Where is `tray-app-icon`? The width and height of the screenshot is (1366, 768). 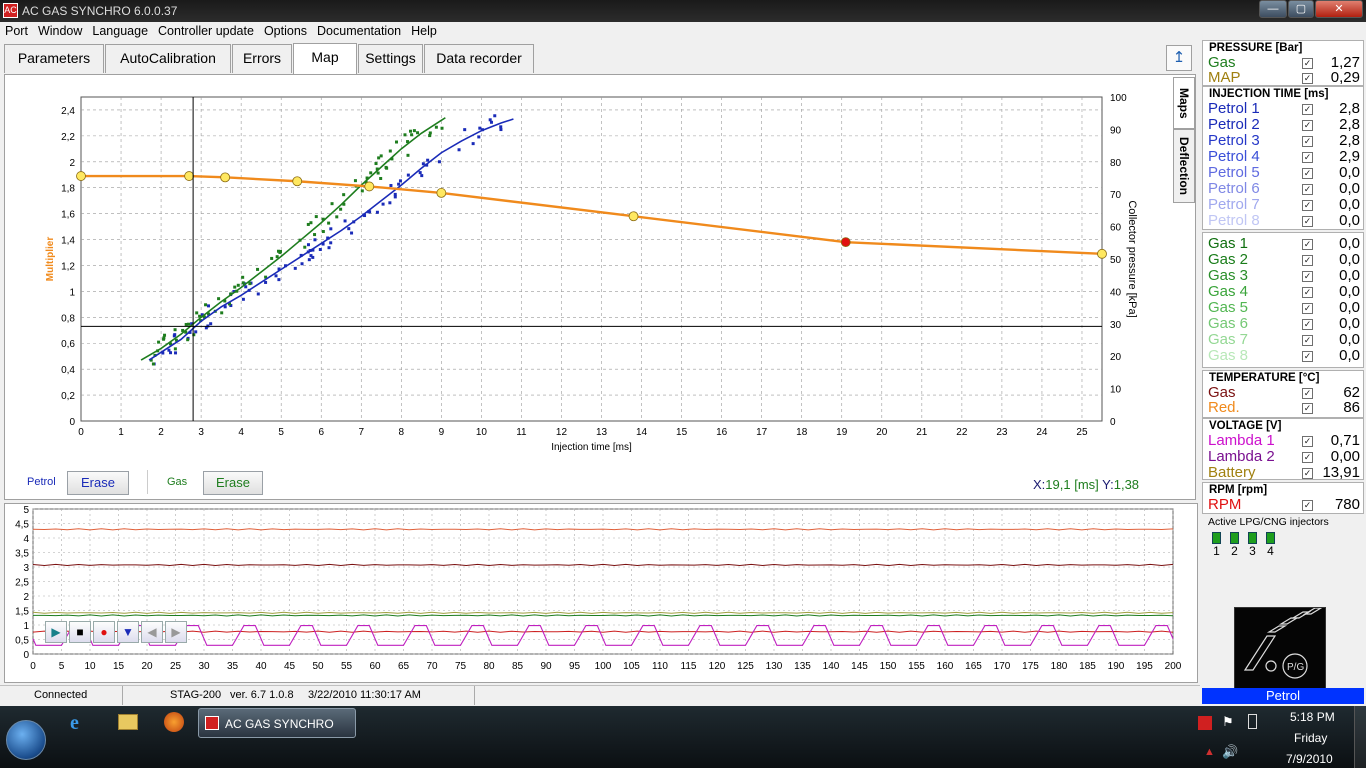
tray-app-icon is located at coordinates (1205, 723).